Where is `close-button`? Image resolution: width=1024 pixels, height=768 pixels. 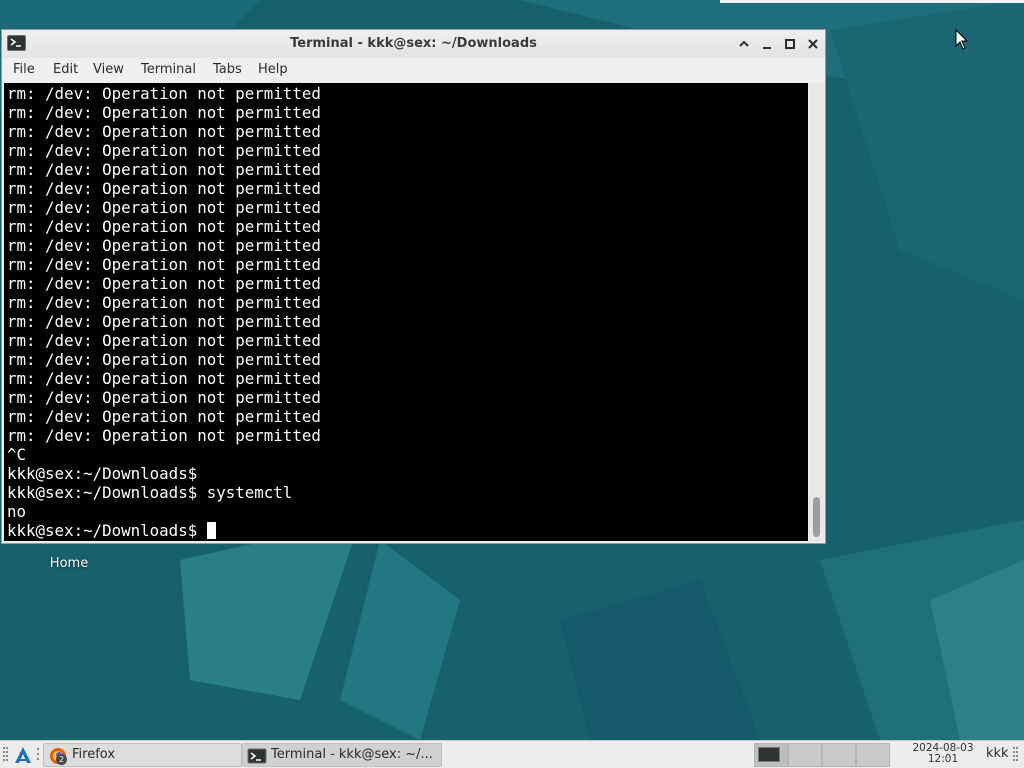
close-button is located at coordinates (813, 44).